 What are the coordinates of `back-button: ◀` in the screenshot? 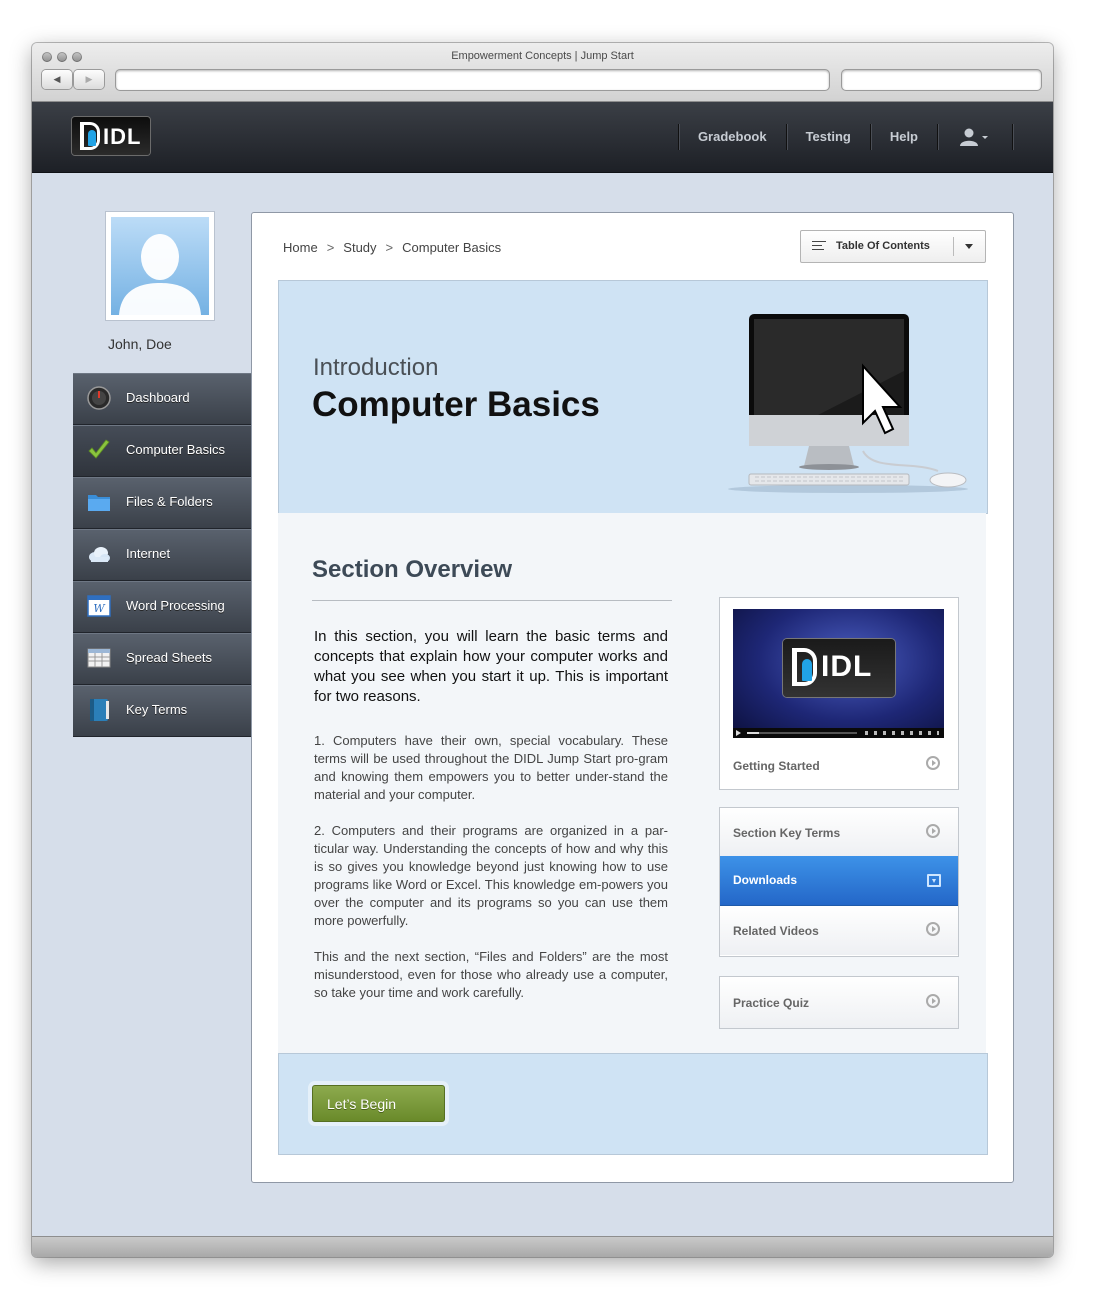 It's located at (57, 79).